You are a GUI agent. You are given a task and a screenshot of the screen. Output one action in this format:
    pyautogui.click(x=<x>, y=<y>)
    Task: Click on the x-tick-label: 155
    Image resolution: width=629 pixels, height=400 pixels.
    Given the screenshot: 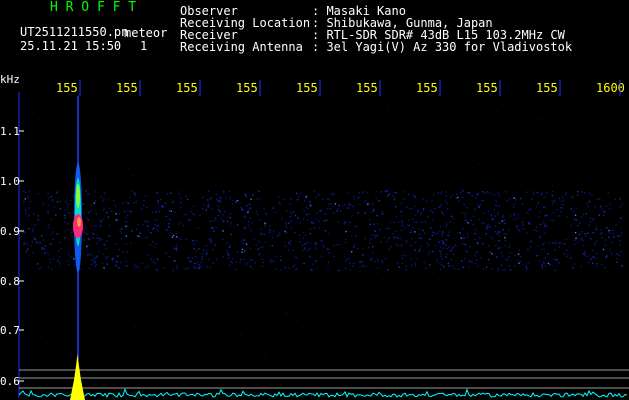 What is the action you would take?
    pyautogui.click(x=367, y=88)
    